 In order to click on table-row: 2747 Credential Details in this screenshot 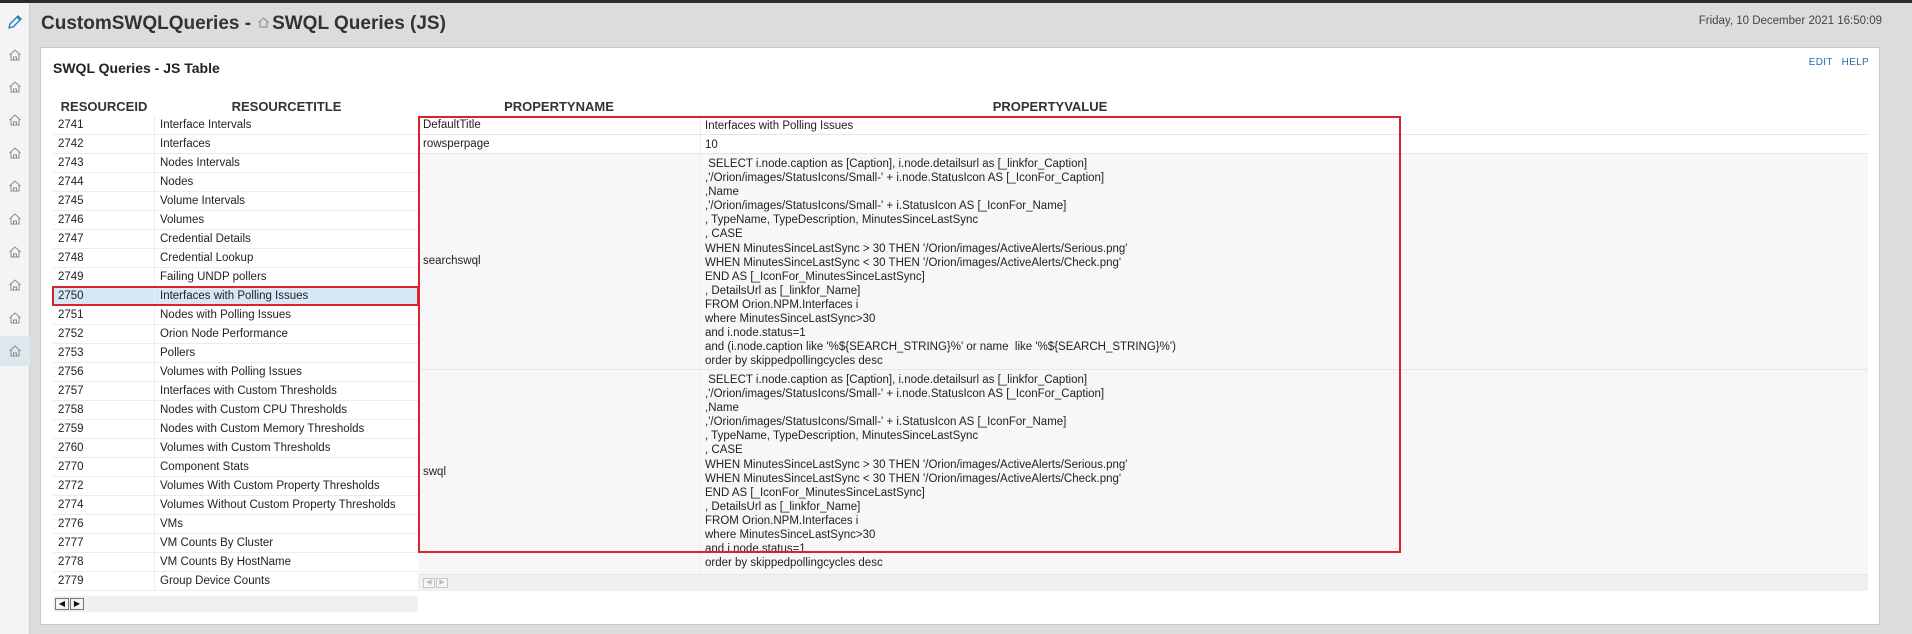, I will do `click(235, 239)`.